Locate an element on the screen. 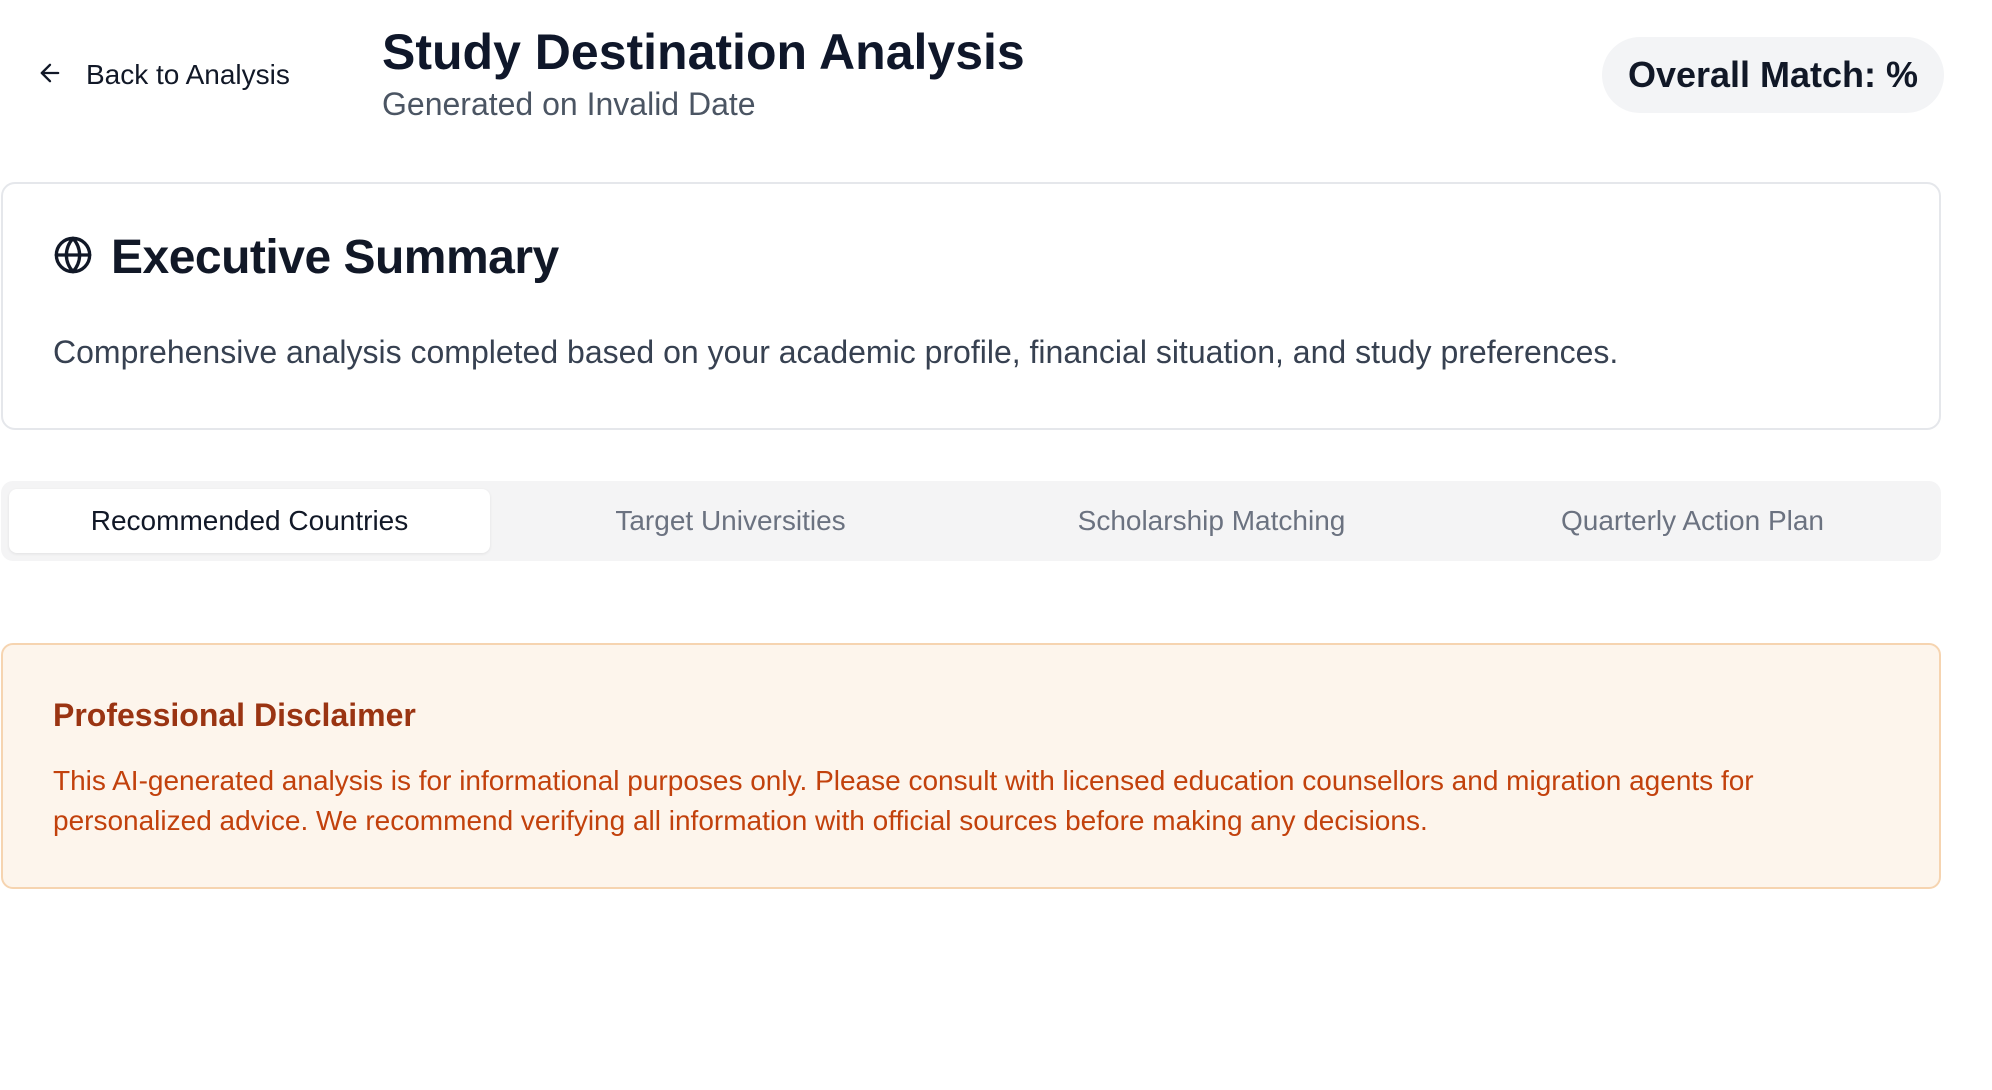  back-button-label: Back to Analysis is located at coordinates (188, 74).